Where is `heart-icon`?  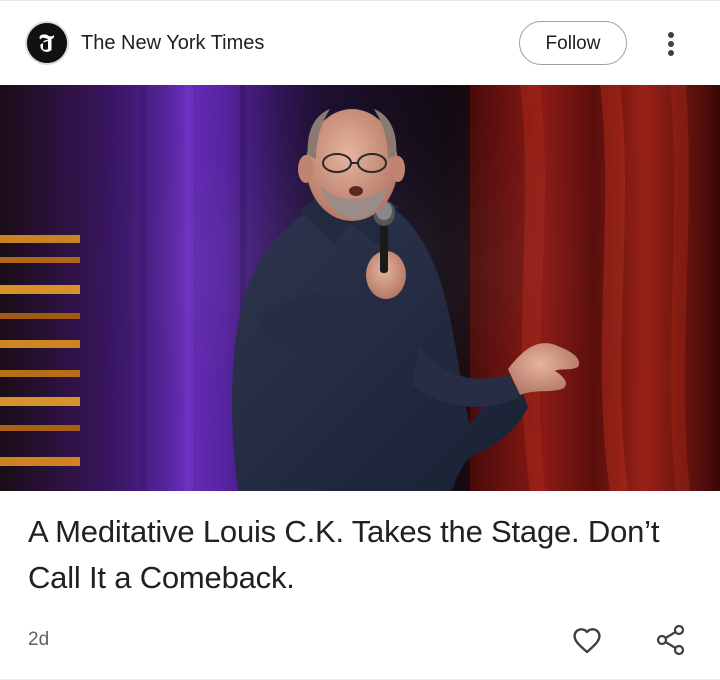 heart-icon is located at coordinates (587, 640).